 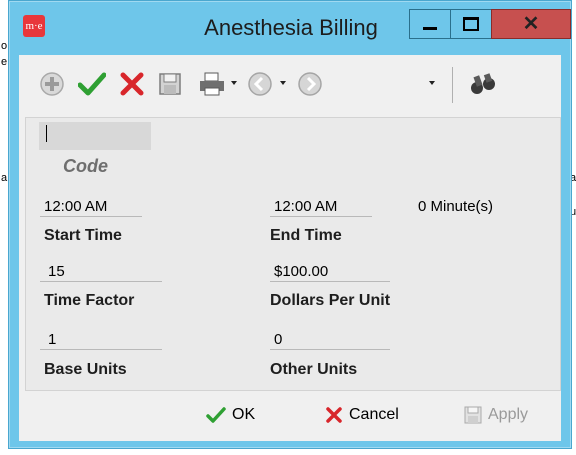 I want to click on add-record-button, so click(x=52, y=84).